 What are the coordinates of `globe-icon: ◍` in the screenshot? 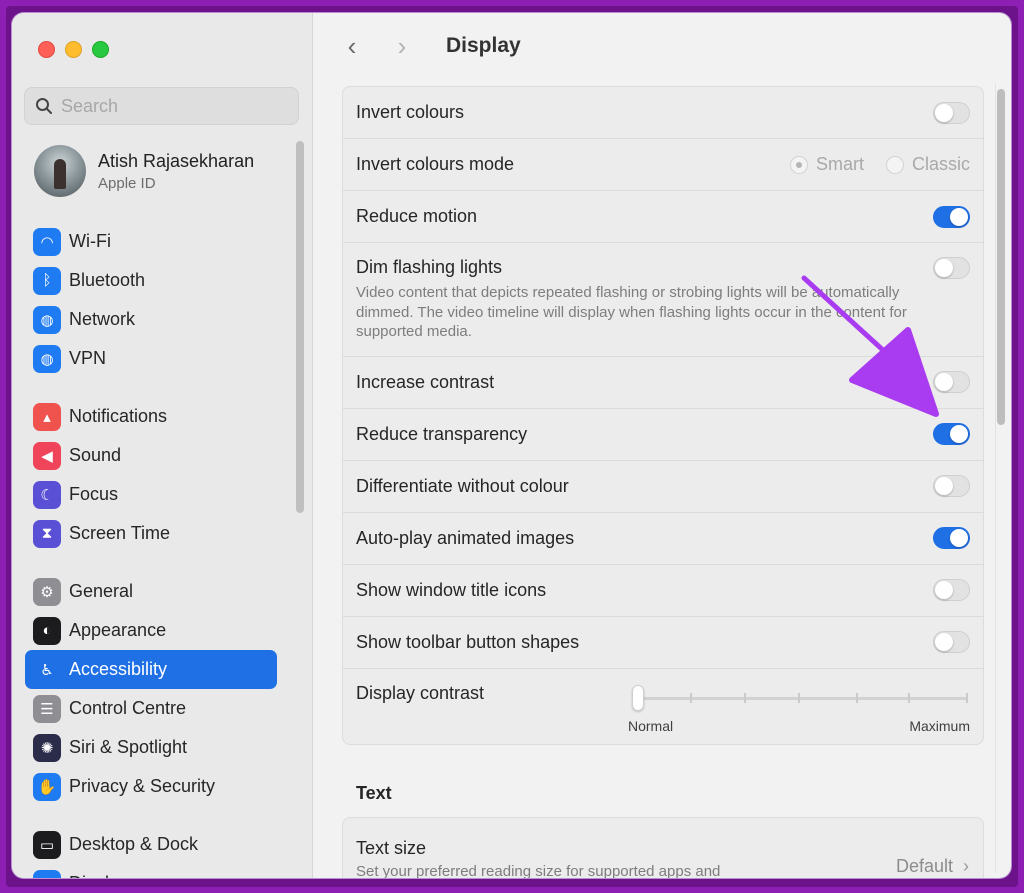 It's located at (47, 319).